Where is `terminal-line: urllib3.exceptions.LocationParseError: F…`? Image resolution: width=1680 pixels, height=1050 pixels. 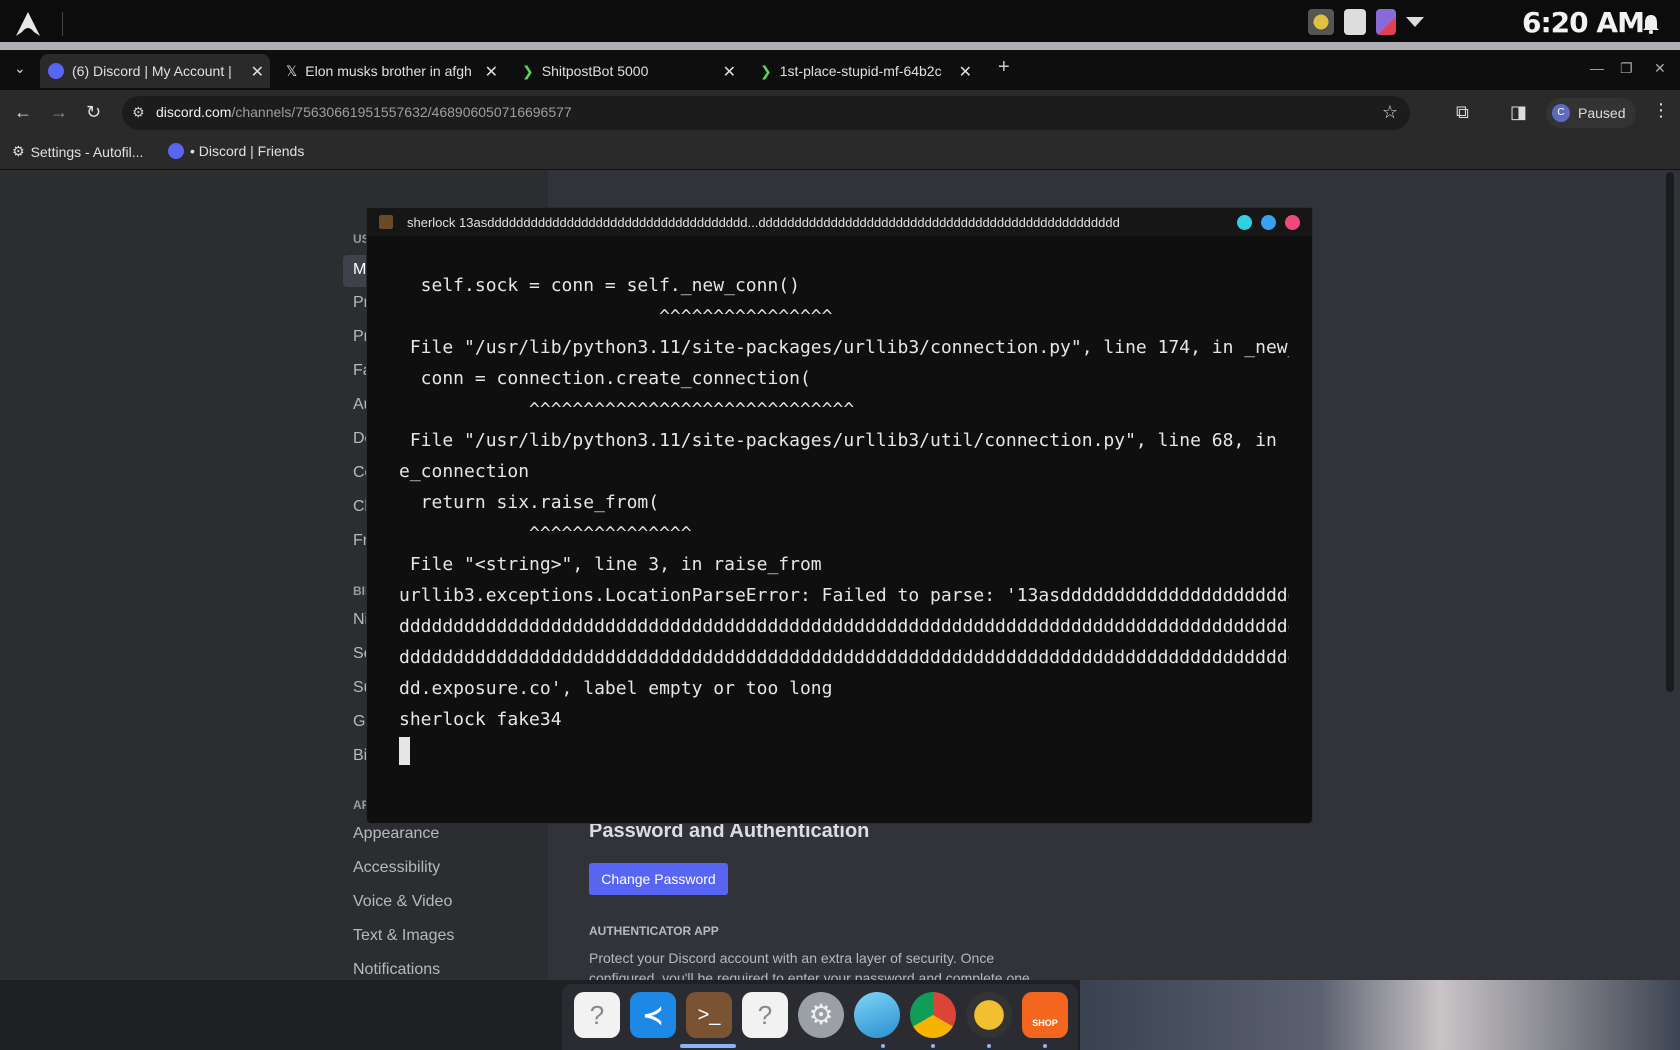
terminal-line: urllib3.exceptions.LocationParseError: F… is located at coordinates (844, 595).